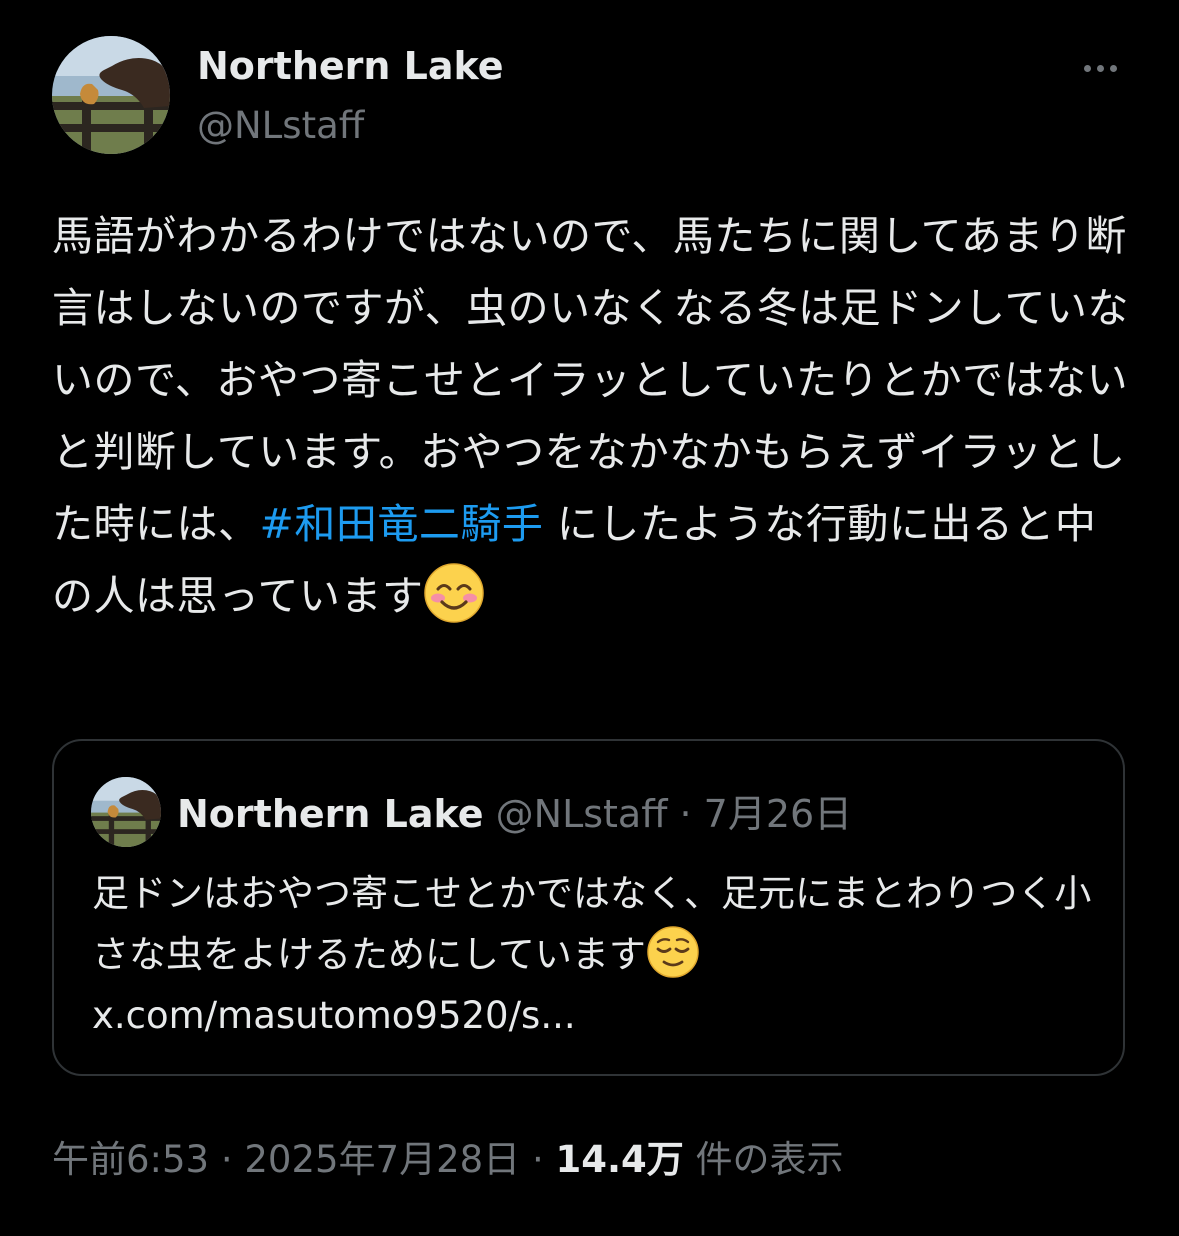  Describe the element at coordinates (673, 952) in the screenshot. I see `relieved-face-emoji` at that location.